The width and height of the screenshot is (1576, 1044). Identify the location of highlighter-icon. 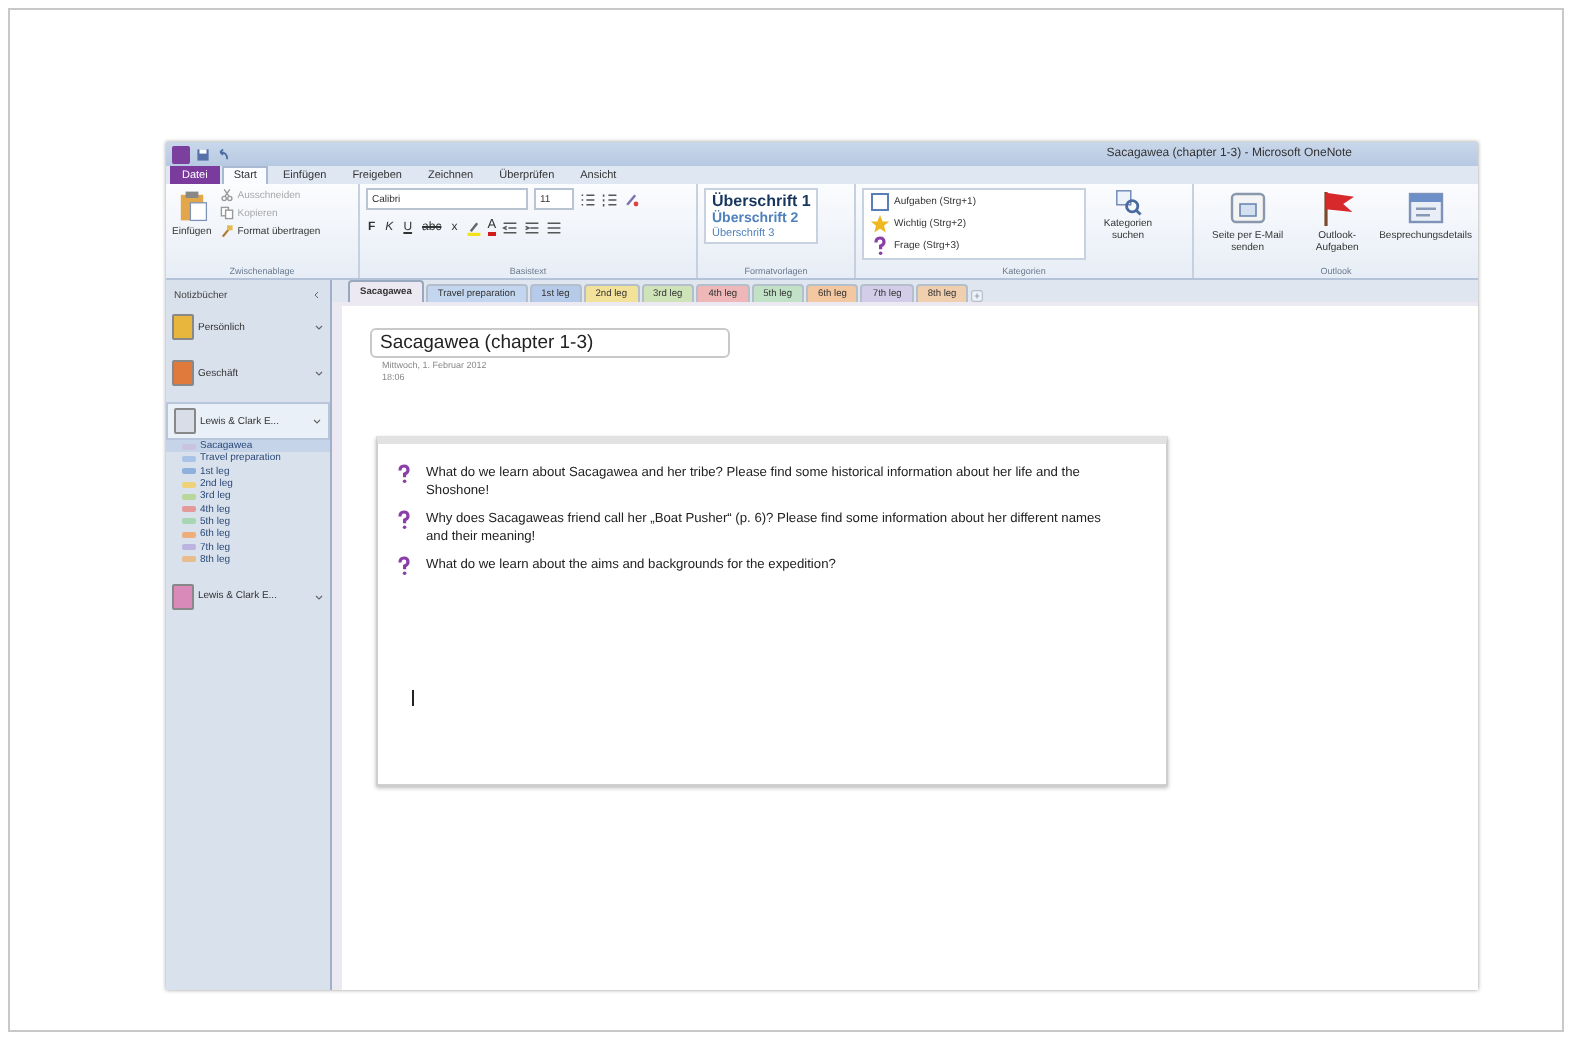
(473, 227).